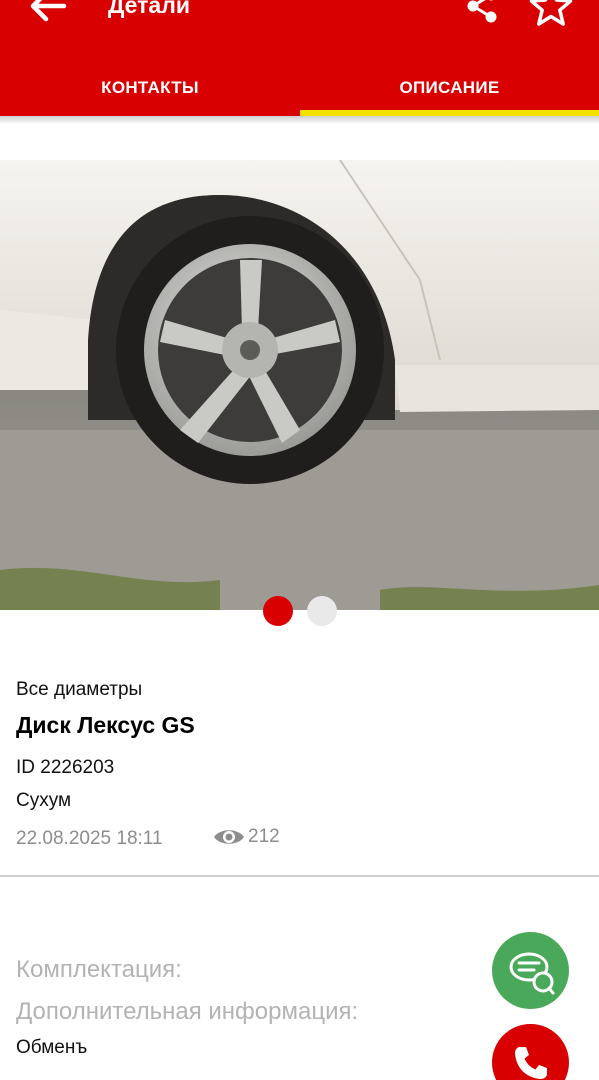  I want to click on listing-category: Все диаметры, so click(79, 689).